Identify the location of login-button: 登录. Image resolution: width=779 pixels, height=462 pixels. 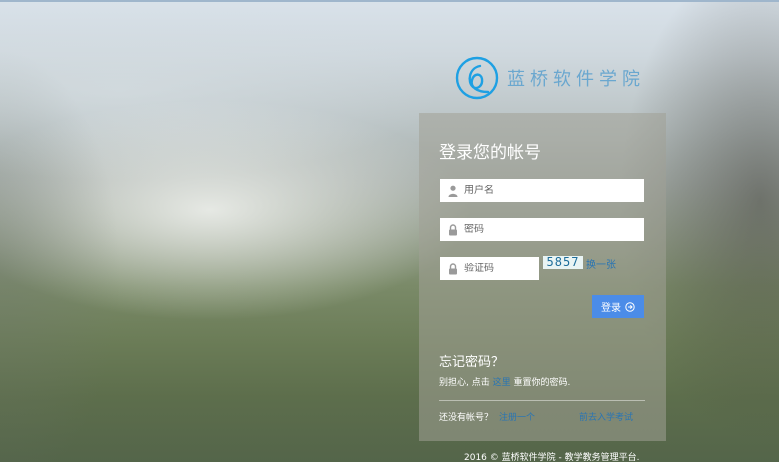
(618, 306).